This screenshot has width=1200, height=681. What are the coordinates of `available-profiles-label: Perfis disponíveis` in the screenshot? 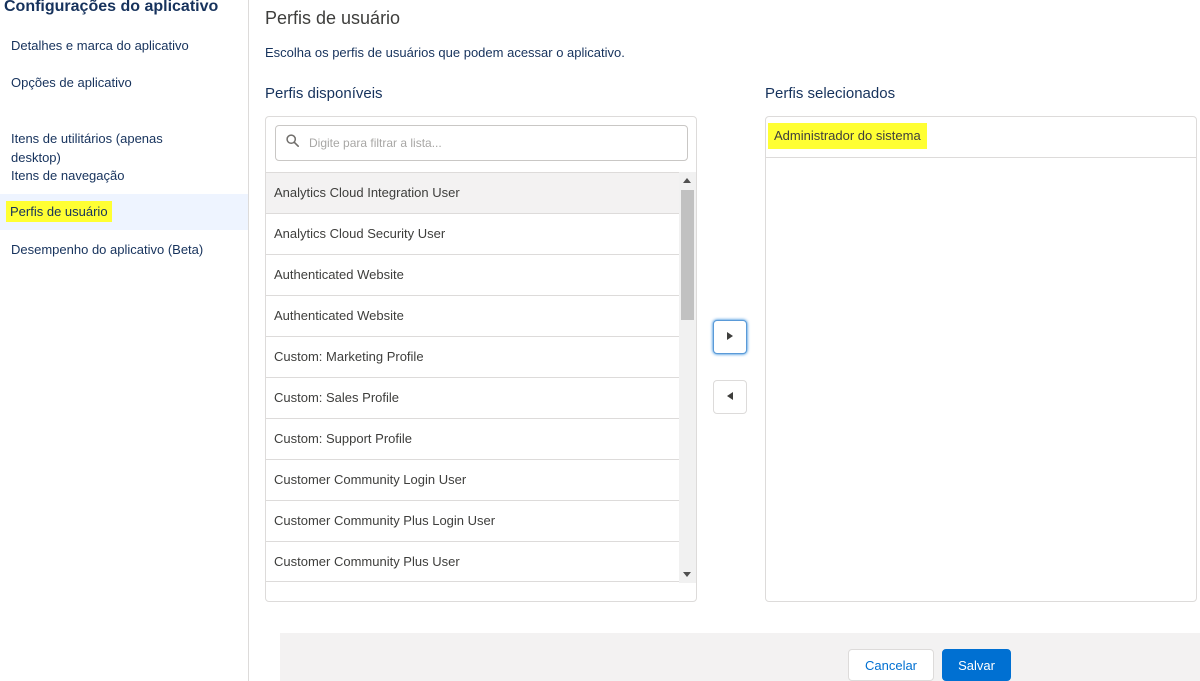 It's located at (324, 93).